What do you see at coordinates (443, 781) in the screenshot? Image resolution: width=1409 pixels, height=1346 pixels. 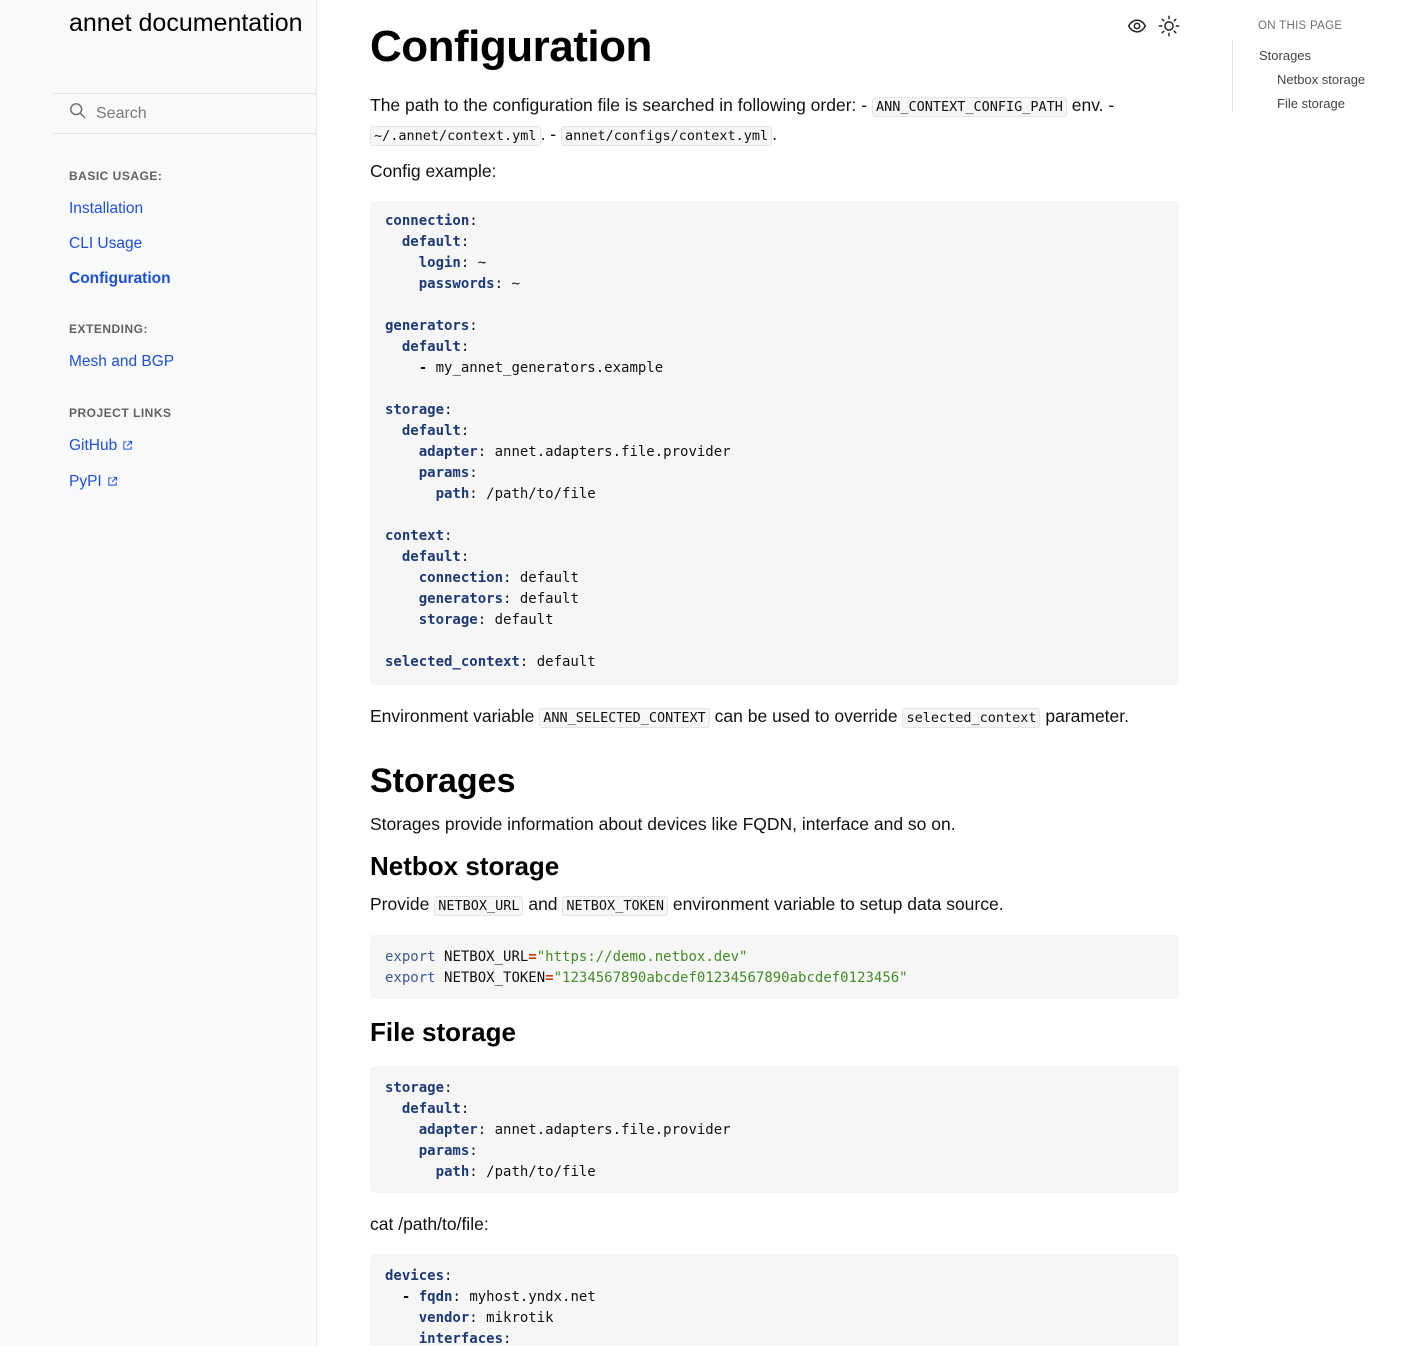 I see `storages-heading: Storages` at bounding box center [443, 781].